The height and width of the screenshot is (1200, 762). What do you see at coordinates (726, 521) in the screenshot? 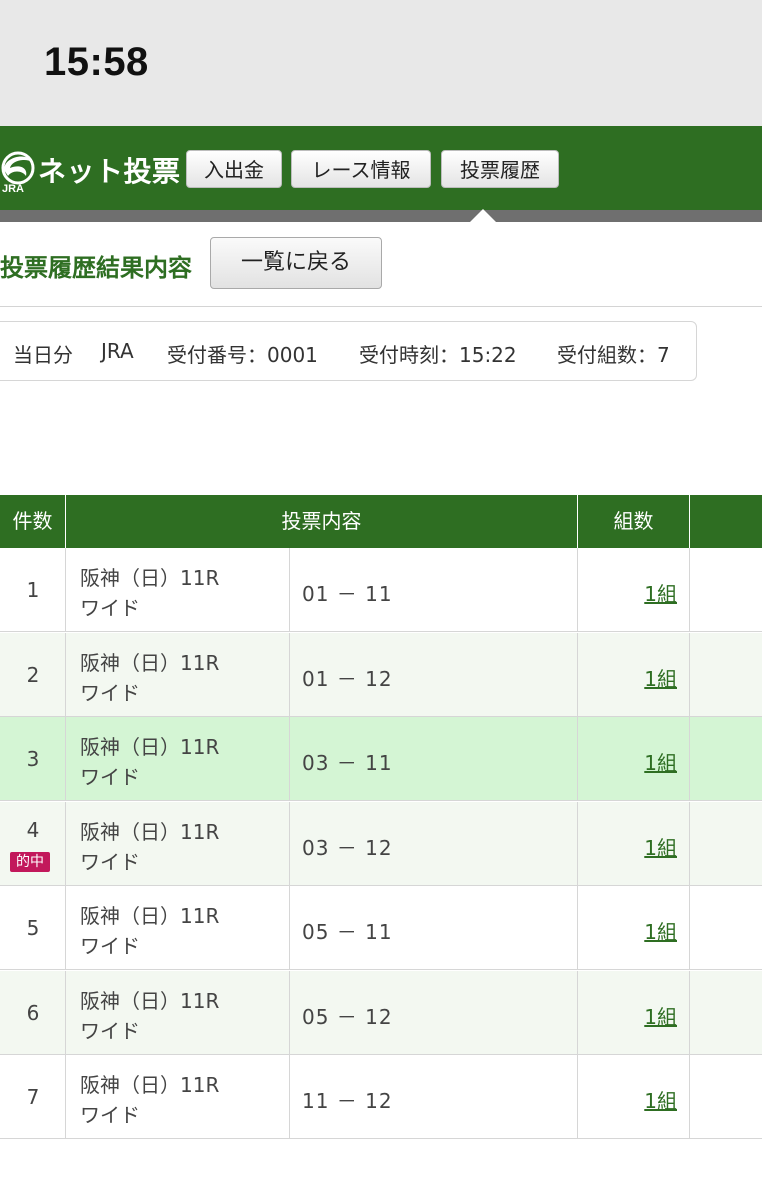
I see `header-extra` at bounding box center [726, 521].